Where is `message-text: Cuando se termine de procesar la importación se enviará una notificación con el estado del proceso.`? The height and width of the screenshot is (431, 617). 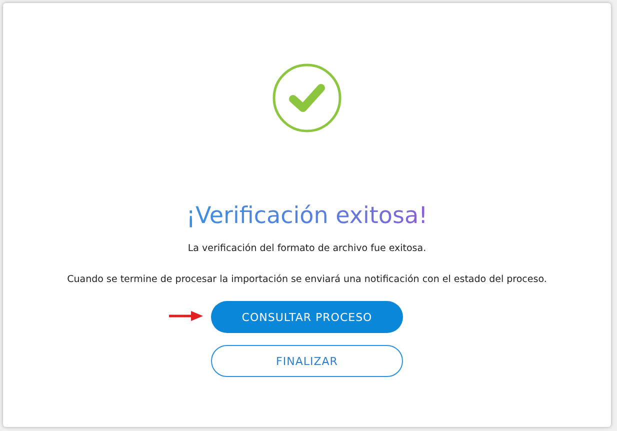
message-text: Cuando se termine de procesar la importación se enviará una notificación con el estado del proceso. is located at coordinates (307, 279).